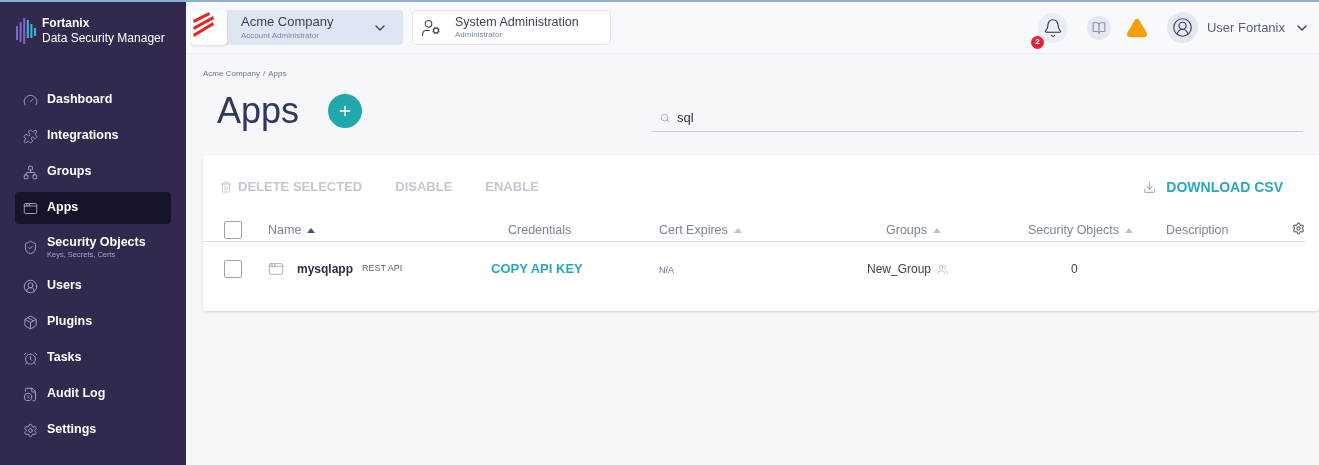 The width and height of the screenshot is (1319, 465). I want to click on company-logo-icon, so click(209, 27).